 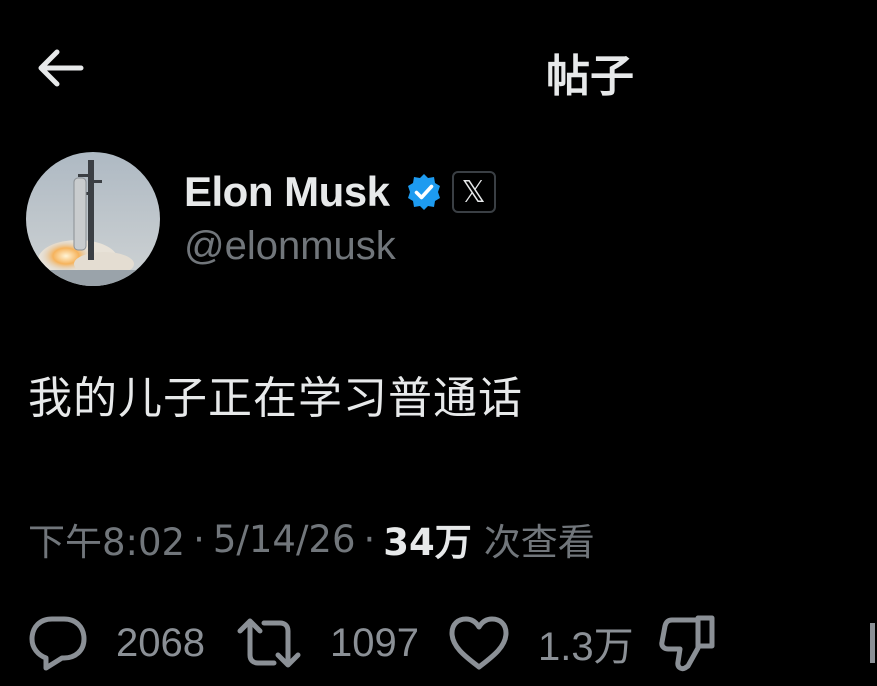 What do you see at coordinates (290, 246) in the screenshot?
I see `author-handle: @elonmusk` at bounding box center [290, 246].